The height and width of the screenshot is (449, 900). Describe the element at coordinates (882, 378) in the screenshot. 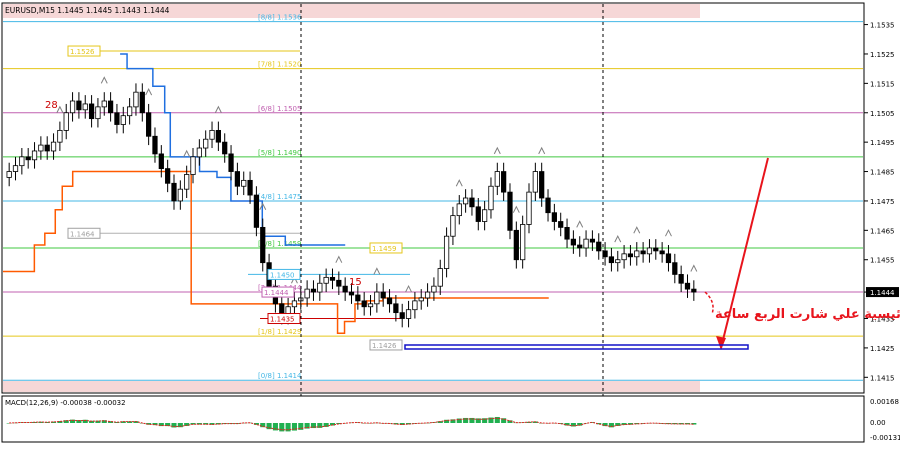

I see `y-axis-label: 1.1415` at that location.